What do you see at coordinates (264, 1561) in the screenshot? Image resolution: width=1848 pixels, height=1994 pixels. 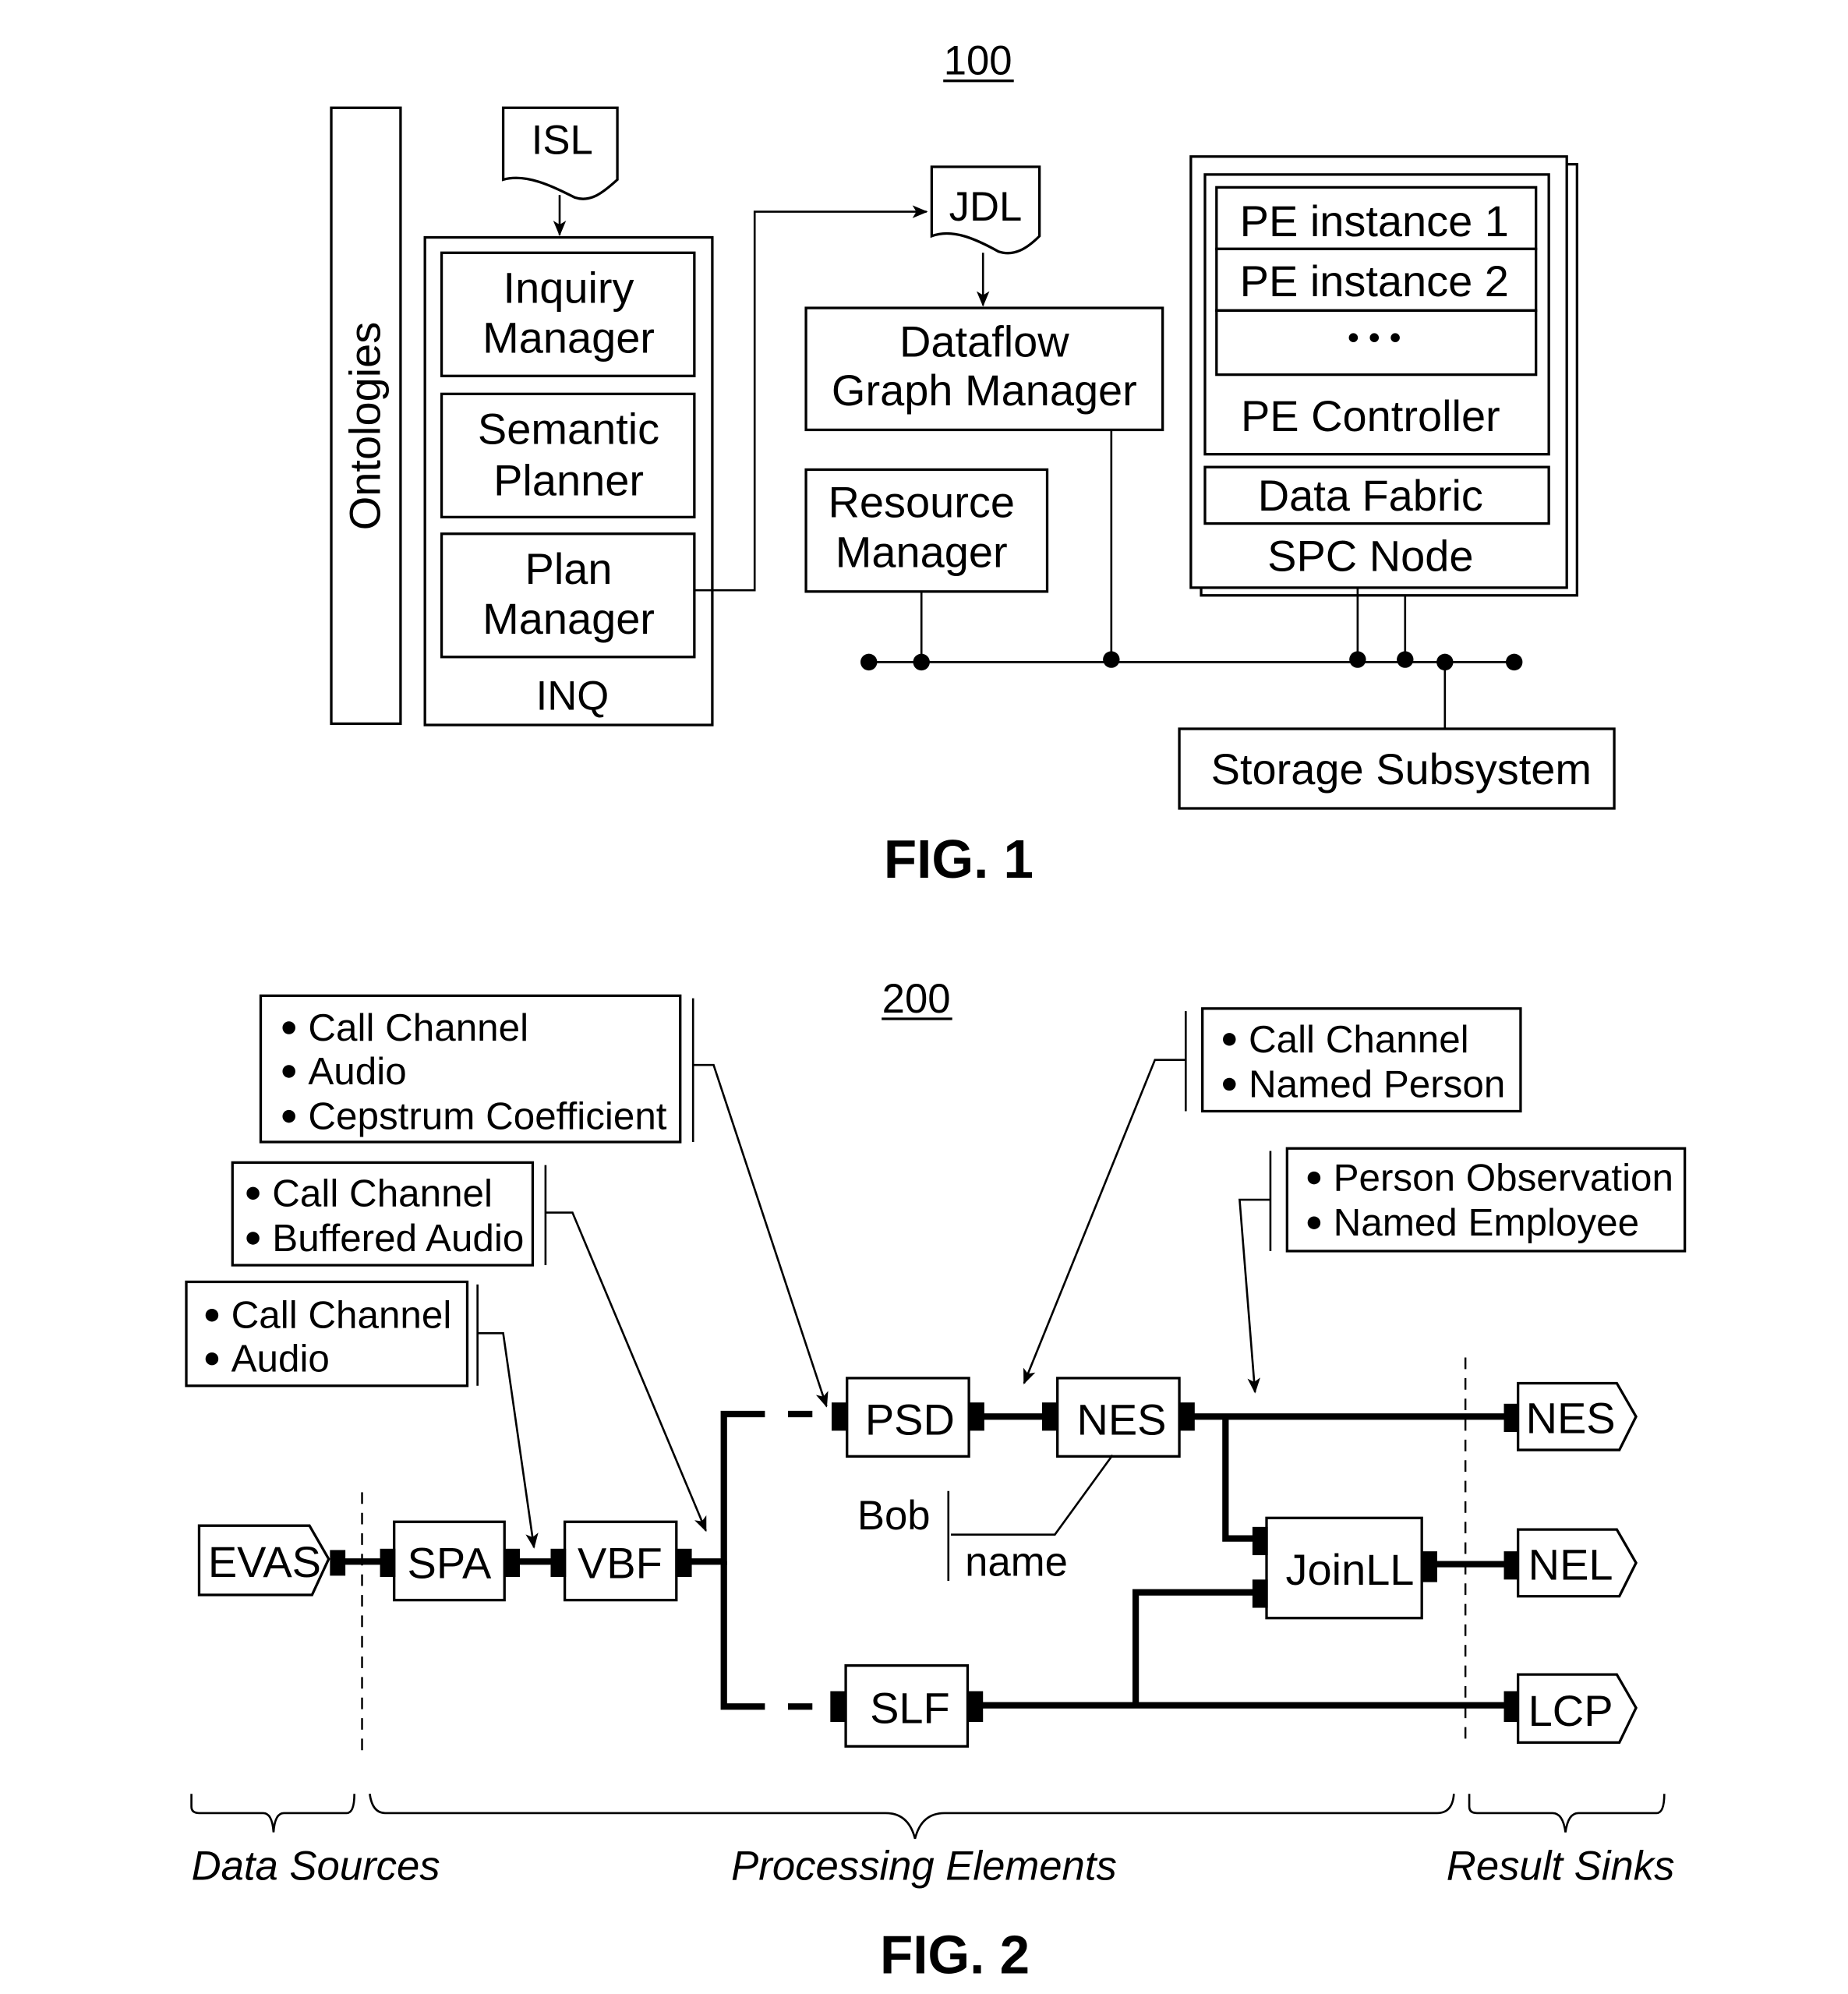 I see `source-label: EVAS` at bounding box center [264, 1561].